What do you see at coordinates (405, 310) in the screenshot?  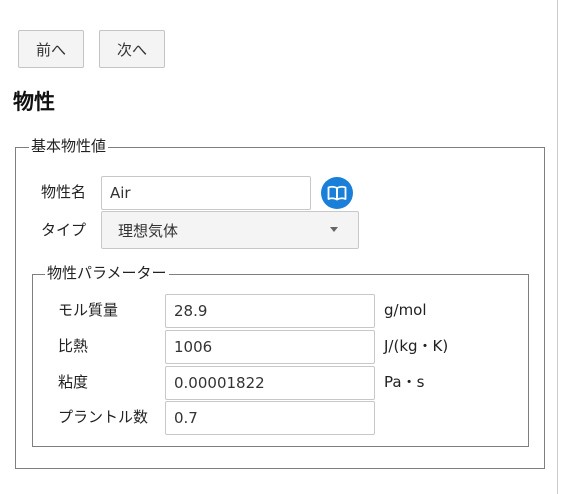 I see `molar-mass-unit: g/mol` at bounding box center [405, 310].